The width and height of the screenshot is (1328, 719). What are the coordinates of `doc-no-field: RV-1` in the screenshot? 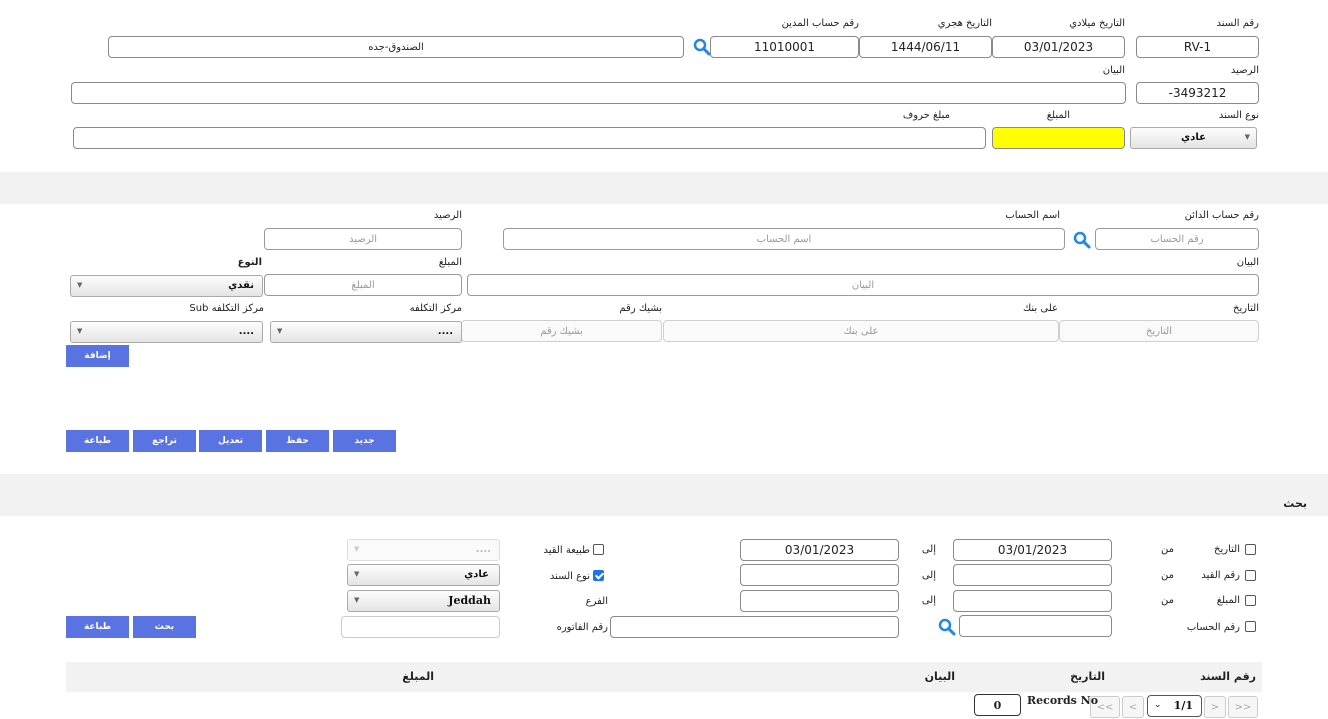 It's located at (1197, 47).